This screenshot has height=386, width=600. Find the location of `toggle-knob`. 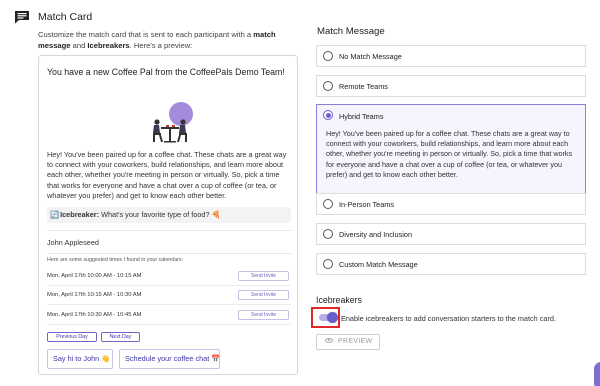

toggle-knob is located at coordinates (332, 317).